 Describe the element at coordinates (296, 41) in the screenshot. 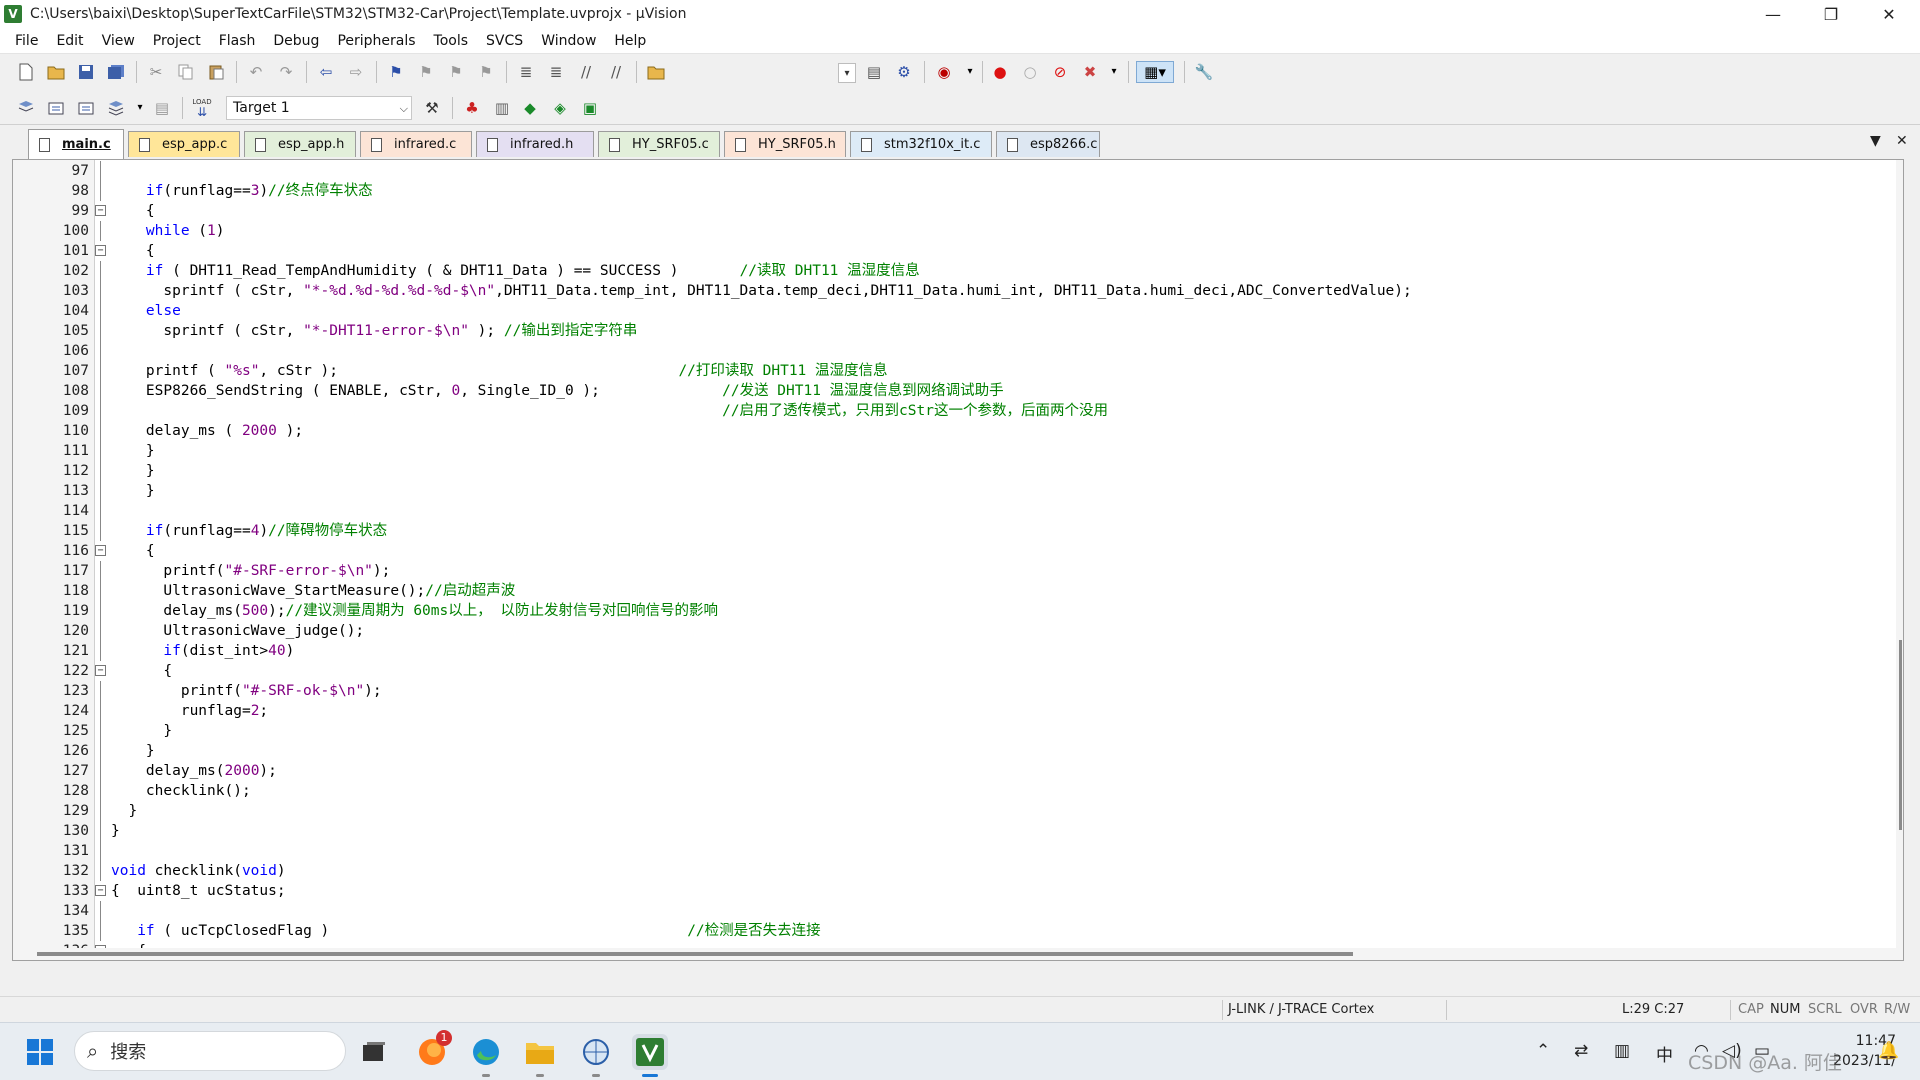

I see `menu-debug: Debug` at that location.